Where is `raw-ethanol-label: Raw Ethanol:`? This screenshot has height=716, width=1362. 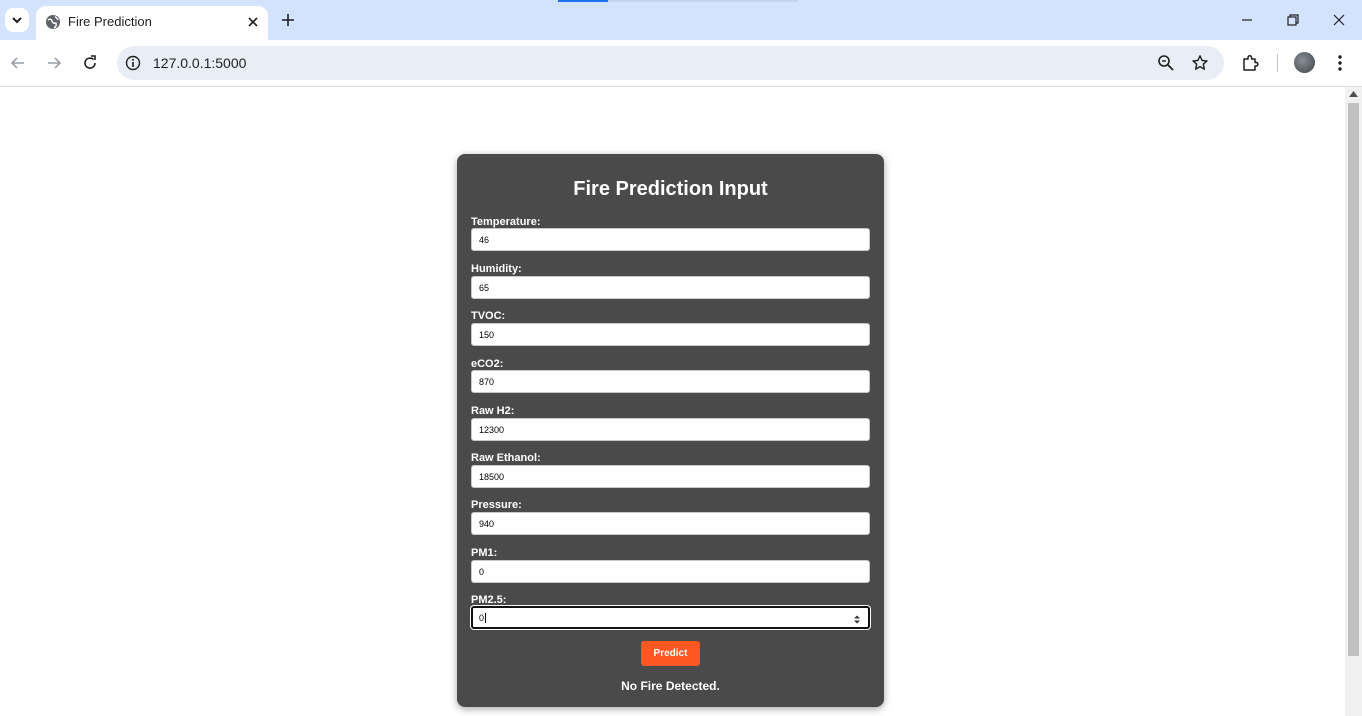 raw-ethanol-label: Raw Ethanol: is located at coordinates (506, 458).